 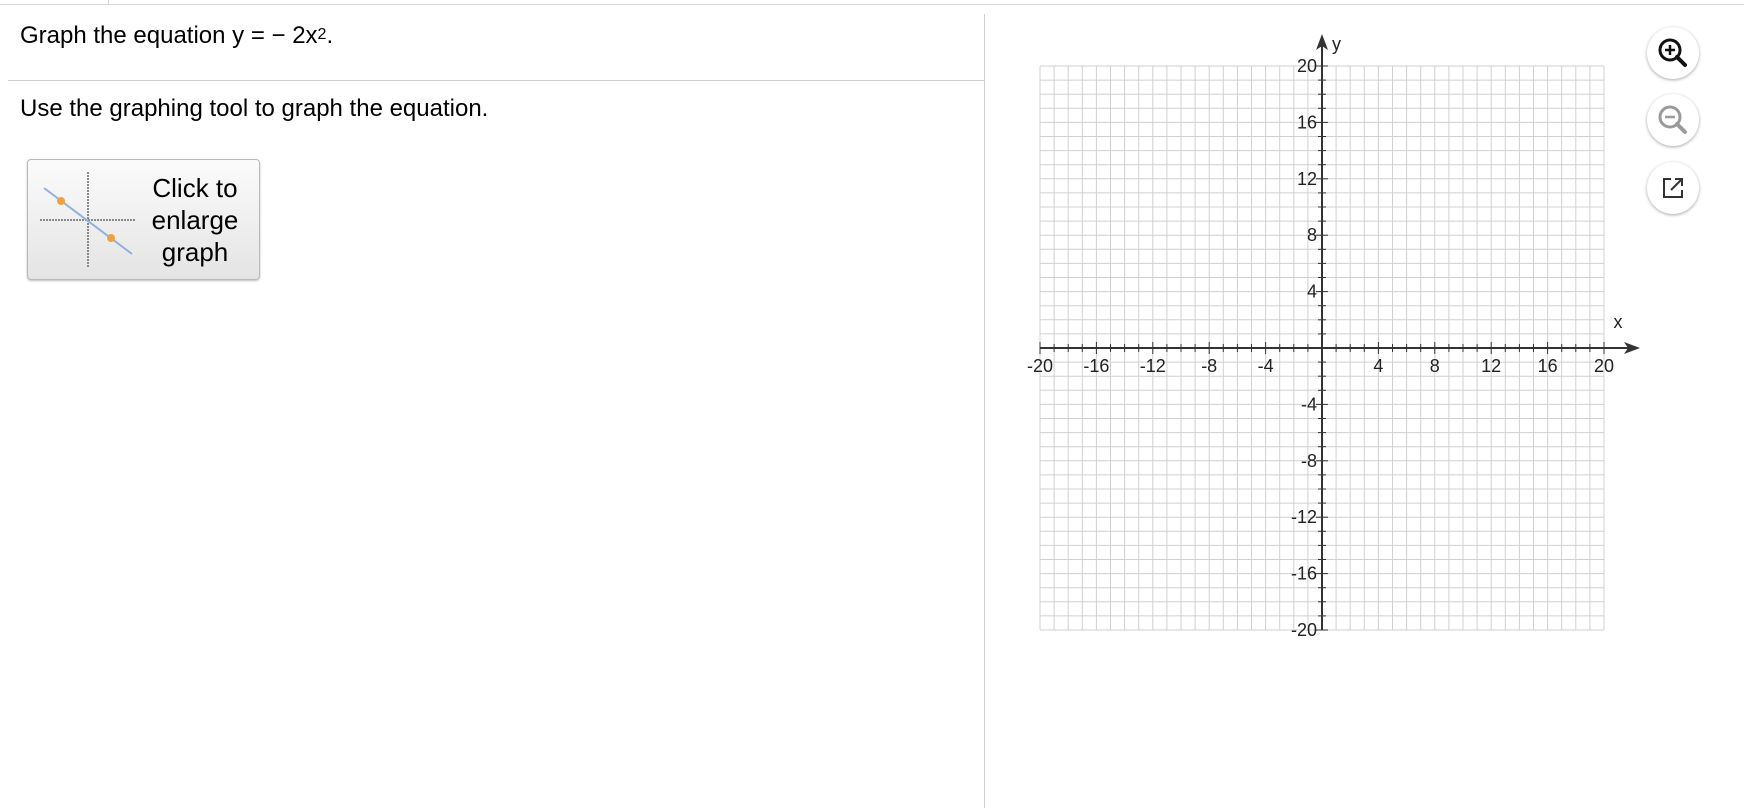 What do you see at coordinates (1304, 630) in the screenshot?
I see `y-tick-label: -20` at bounding box center [1304, 630].